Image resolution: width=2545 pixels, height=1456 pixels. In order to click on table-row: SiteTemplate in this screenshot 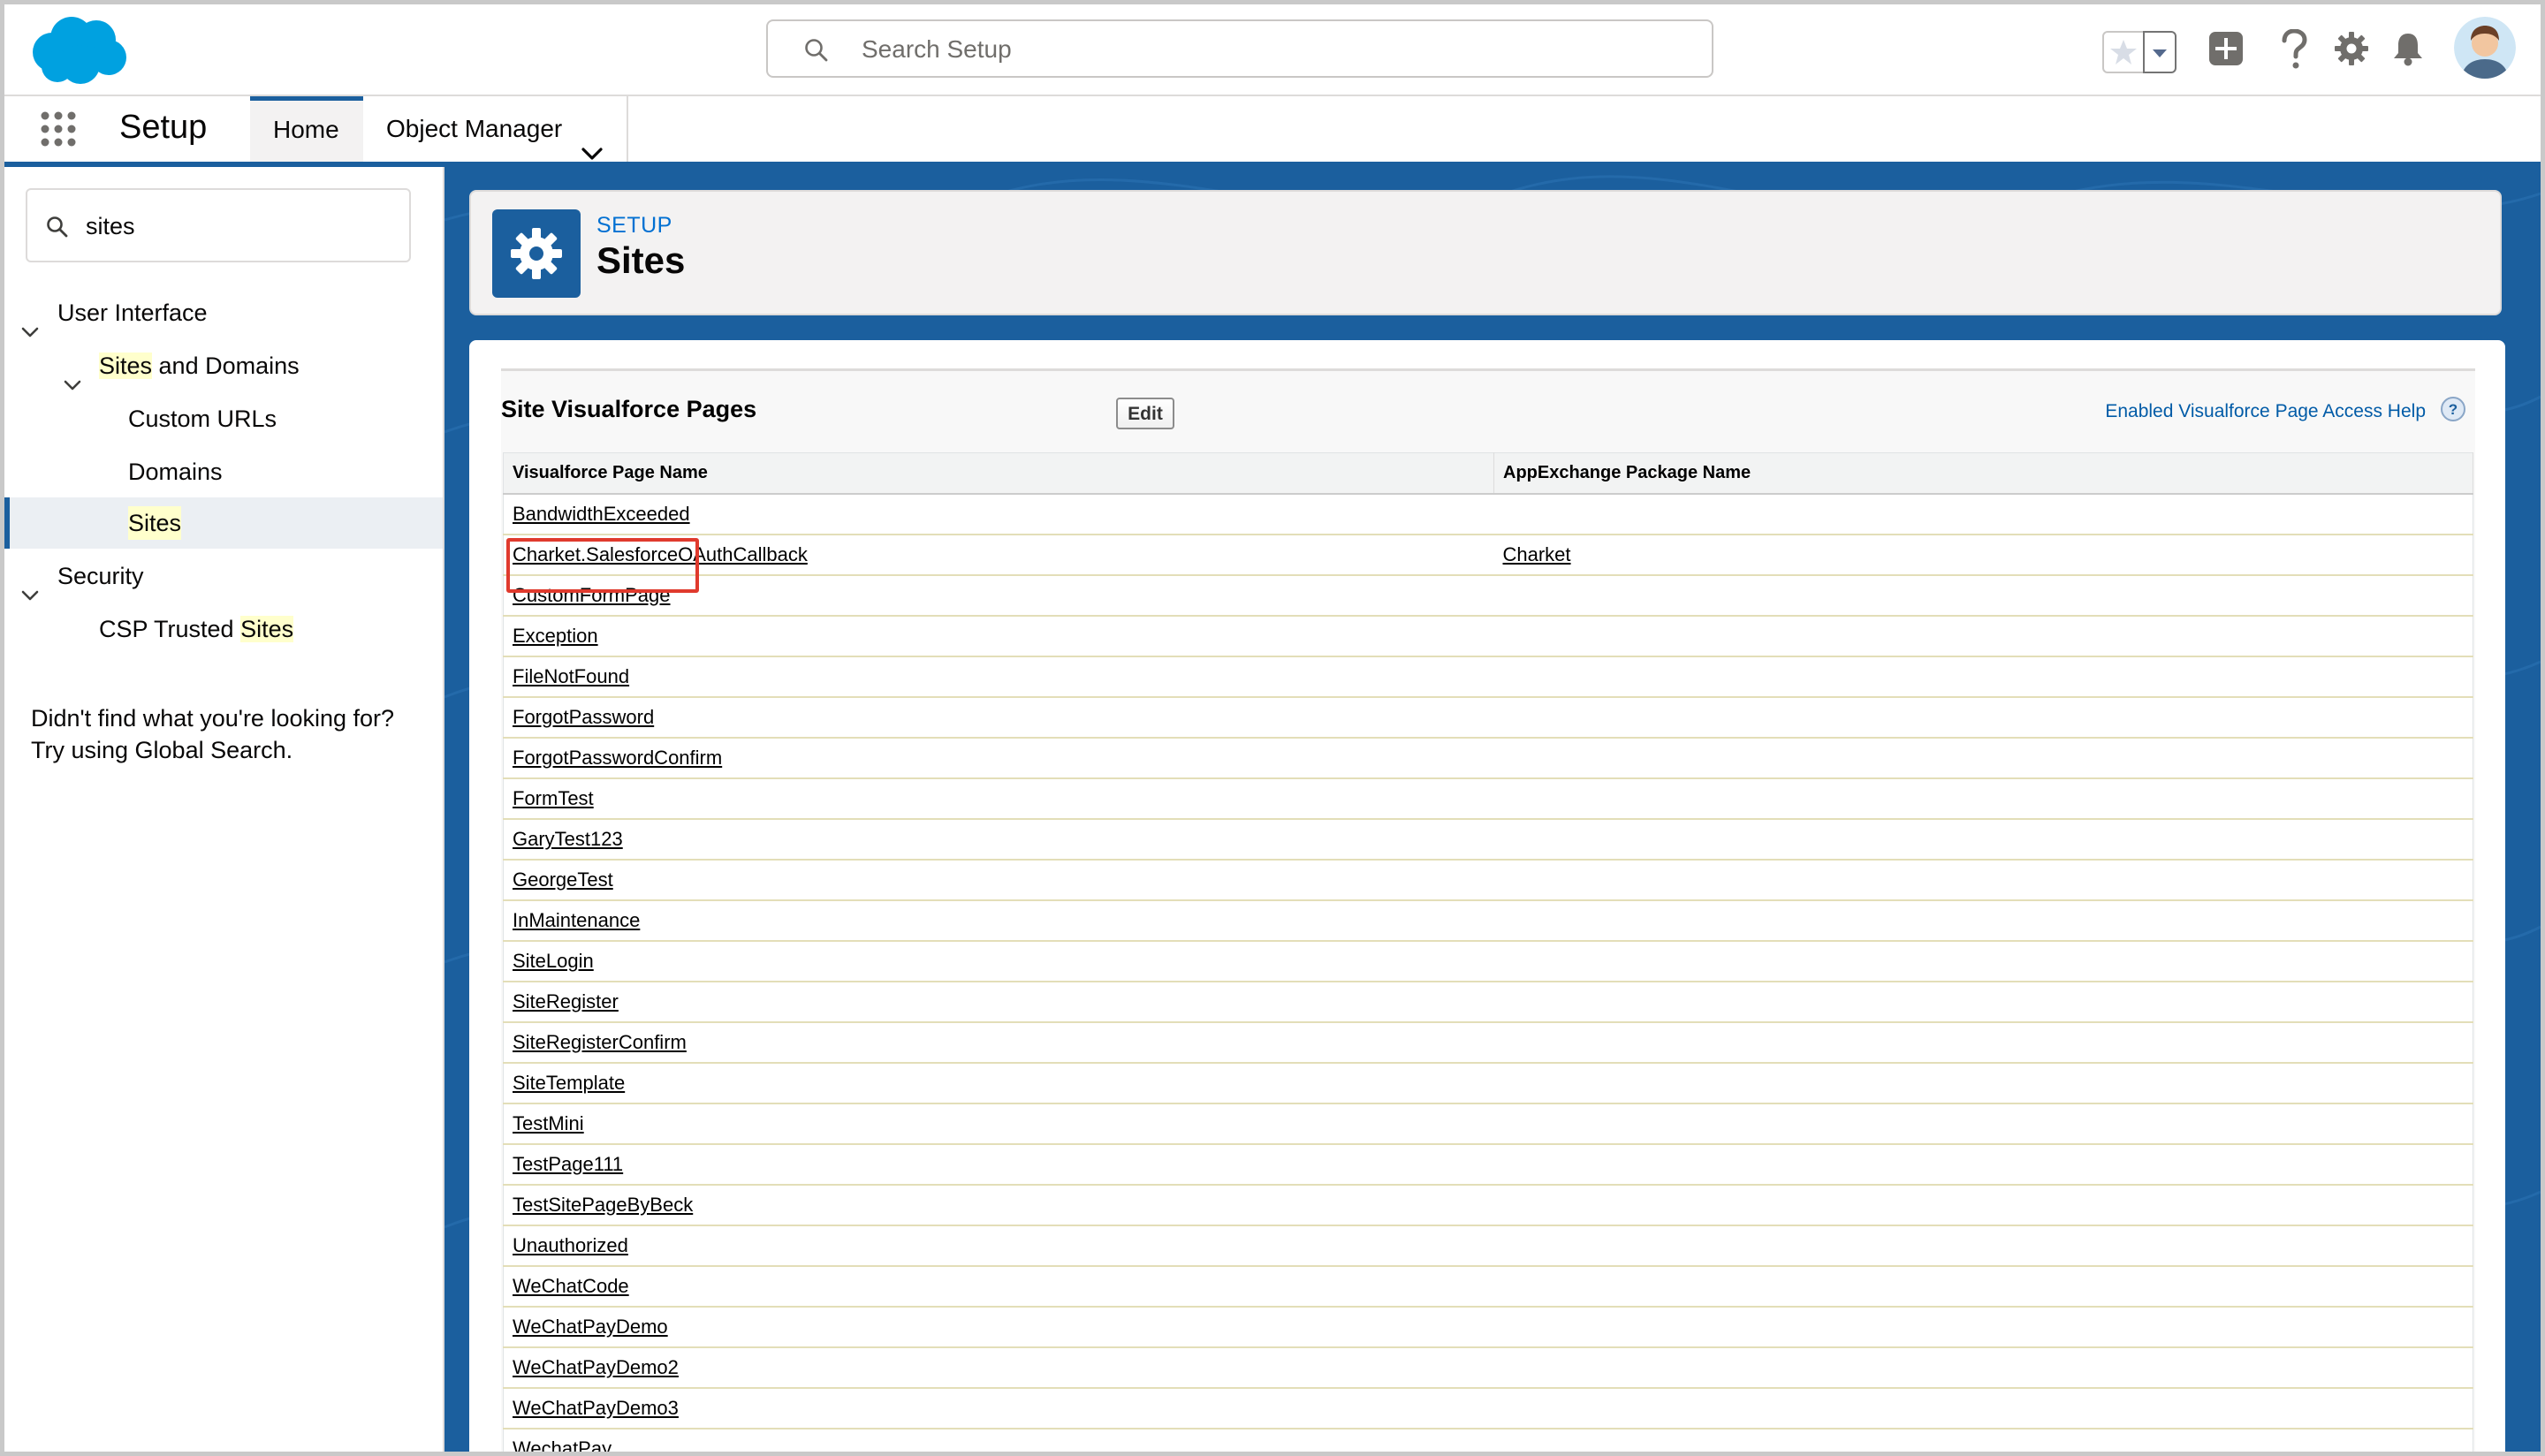, I will do `click(1488, 1083)`.